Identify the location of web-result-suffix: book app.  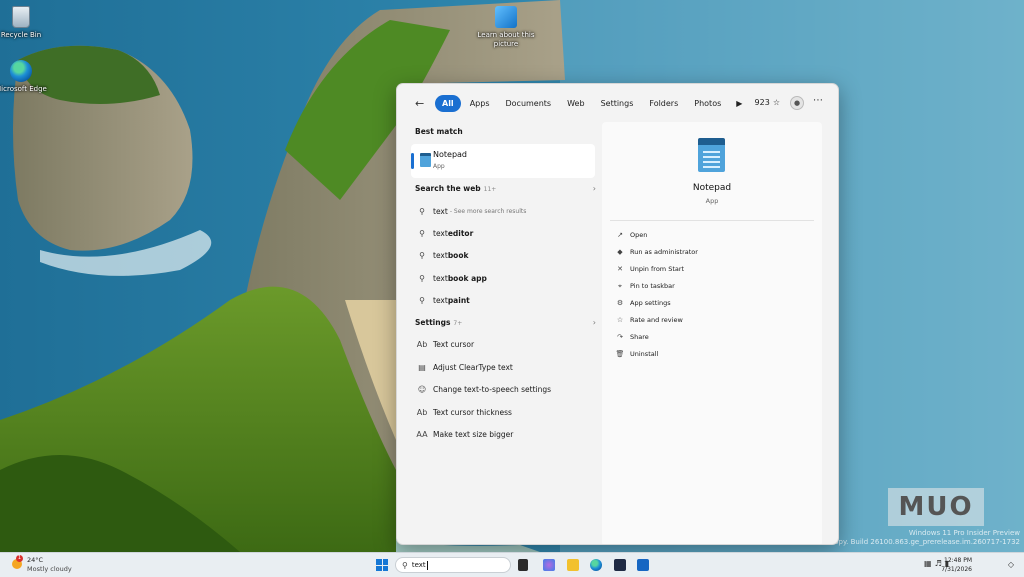
(467, 278).